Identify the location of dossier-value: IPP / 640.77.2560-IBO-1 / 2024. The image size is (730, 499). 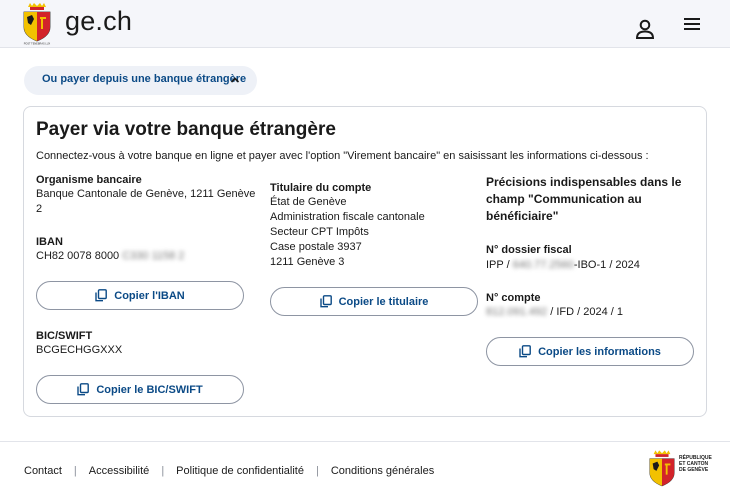
(563, 265).